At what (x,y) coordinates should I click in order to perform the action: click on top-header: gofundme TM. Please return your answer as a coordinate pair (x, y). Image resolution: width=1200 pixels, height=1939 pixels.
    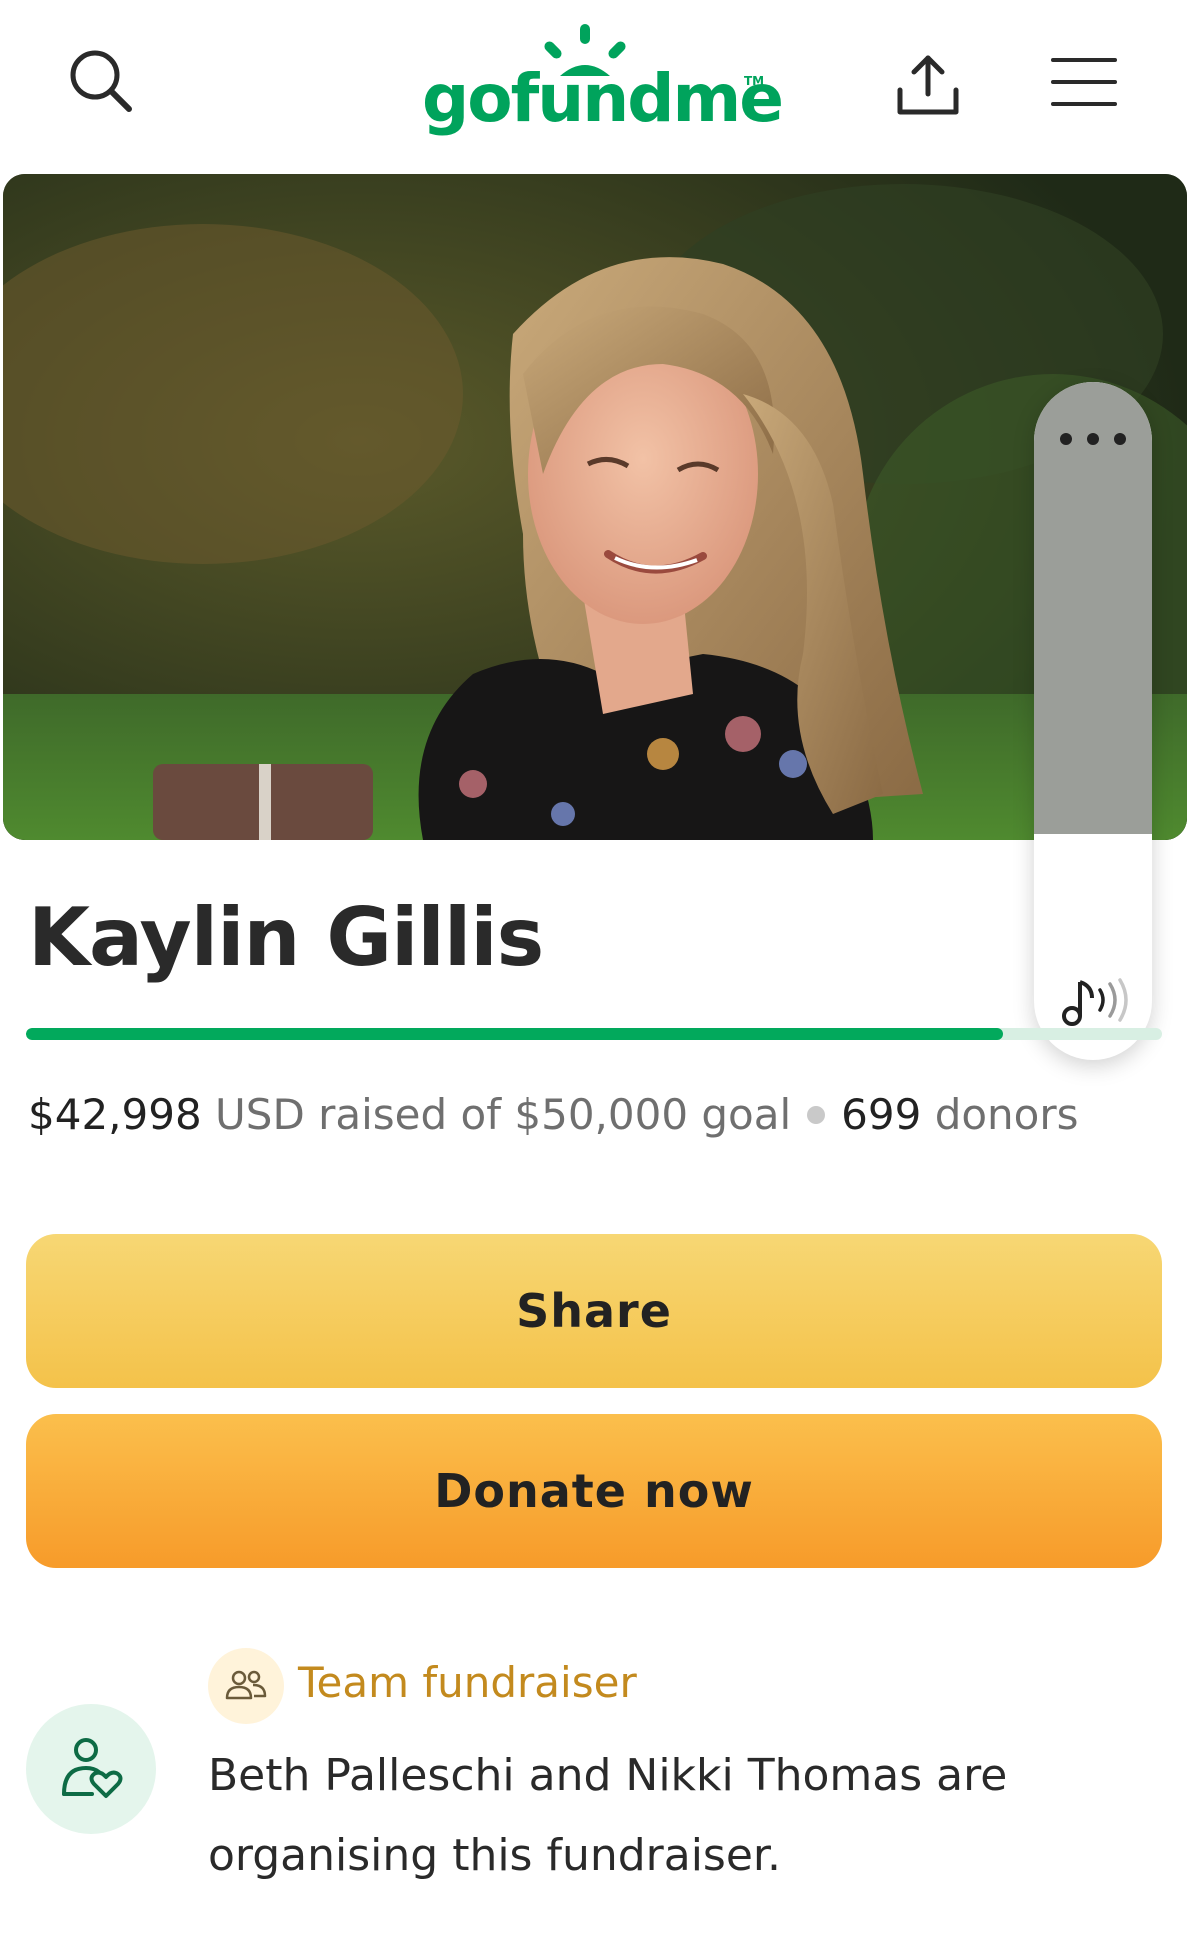
    Looking at the image, I should click on (600, 85).